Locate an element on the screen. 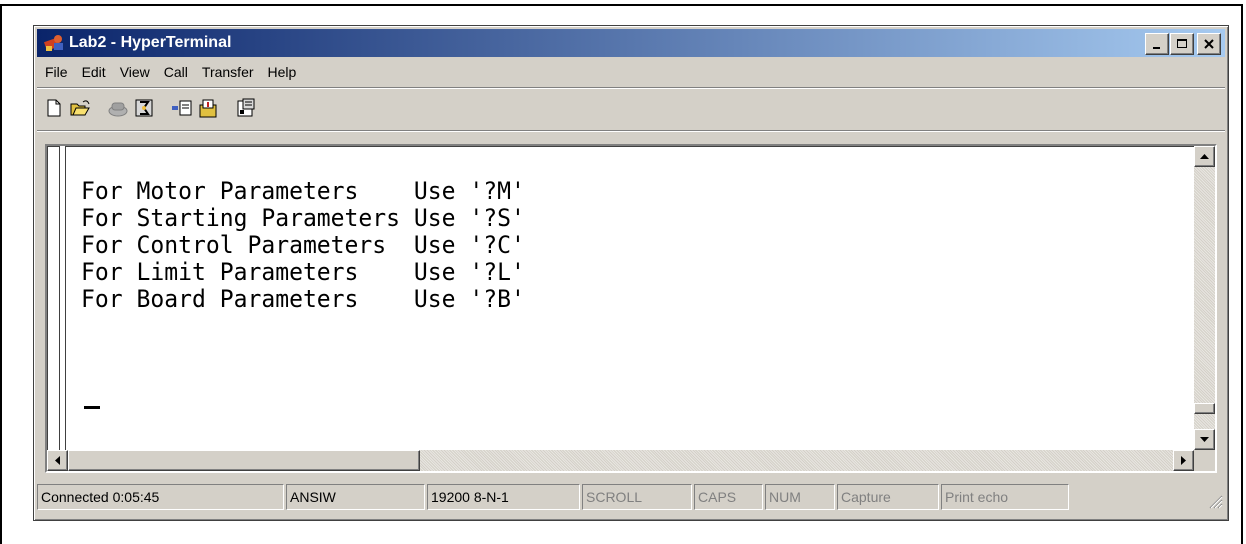  scrollbar-corner is located at coordinates (1204, 460).